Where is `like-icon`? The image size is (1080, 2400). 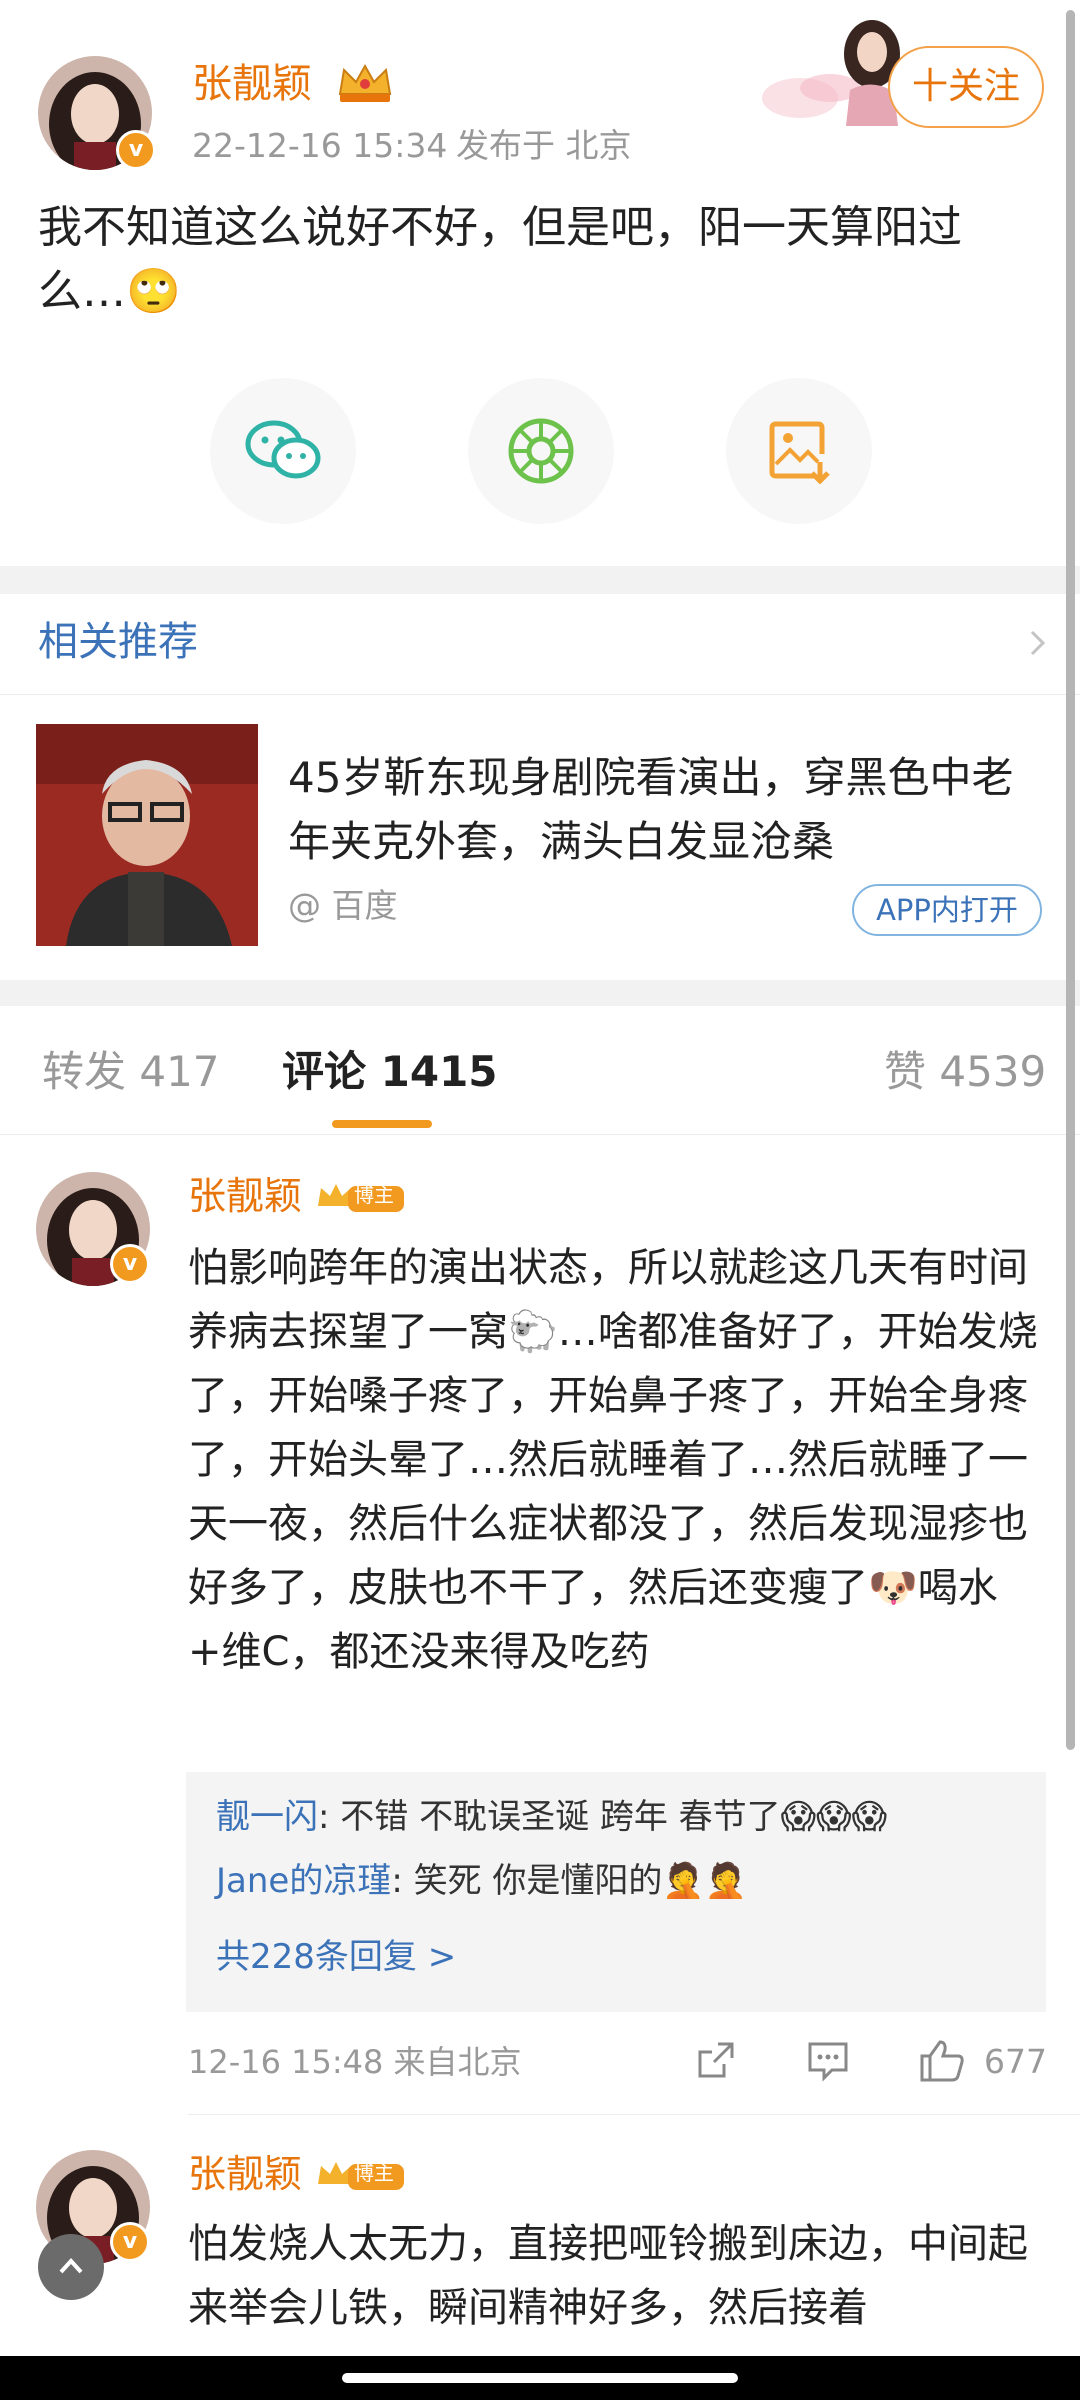
like-icon is located at coordinates (942, 2060).